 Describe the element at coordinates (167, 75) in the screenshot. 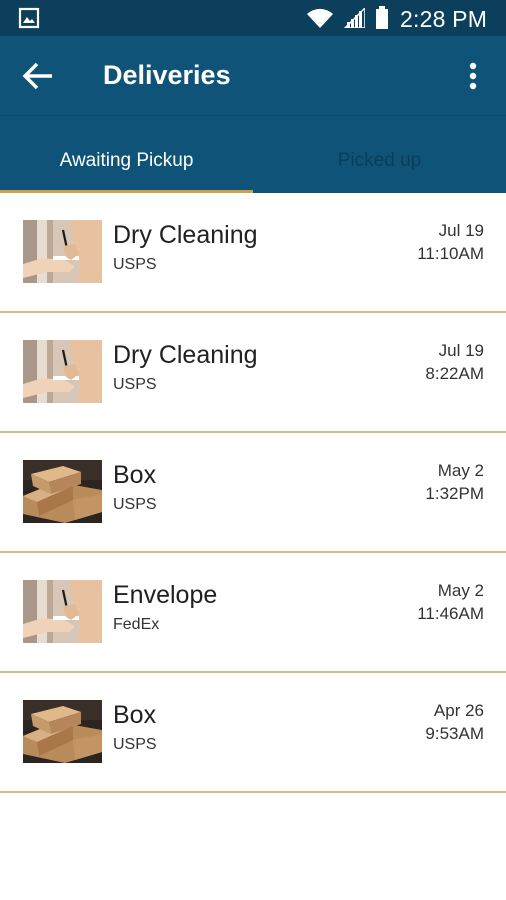

I see `page-title: Deliveries` at that location.